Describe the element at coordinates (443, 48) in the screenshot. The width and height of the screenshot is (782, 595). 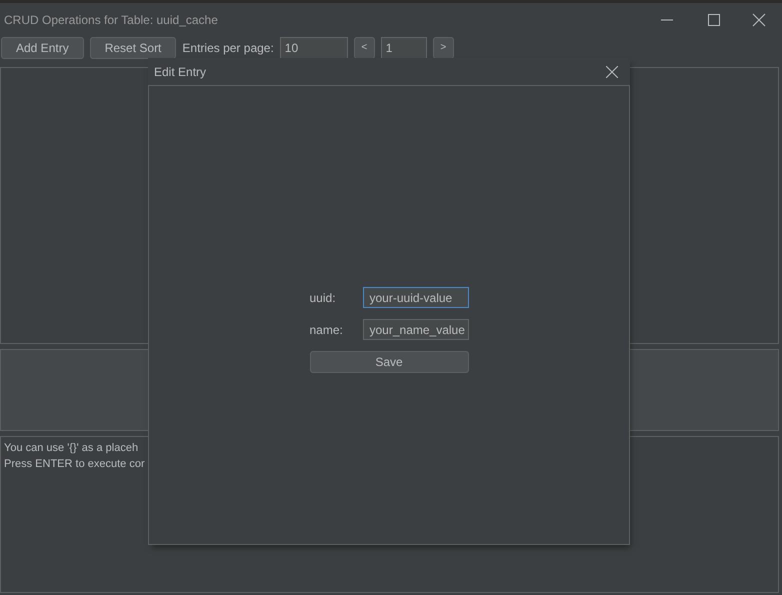
I see `next-page-button: >` at that location.